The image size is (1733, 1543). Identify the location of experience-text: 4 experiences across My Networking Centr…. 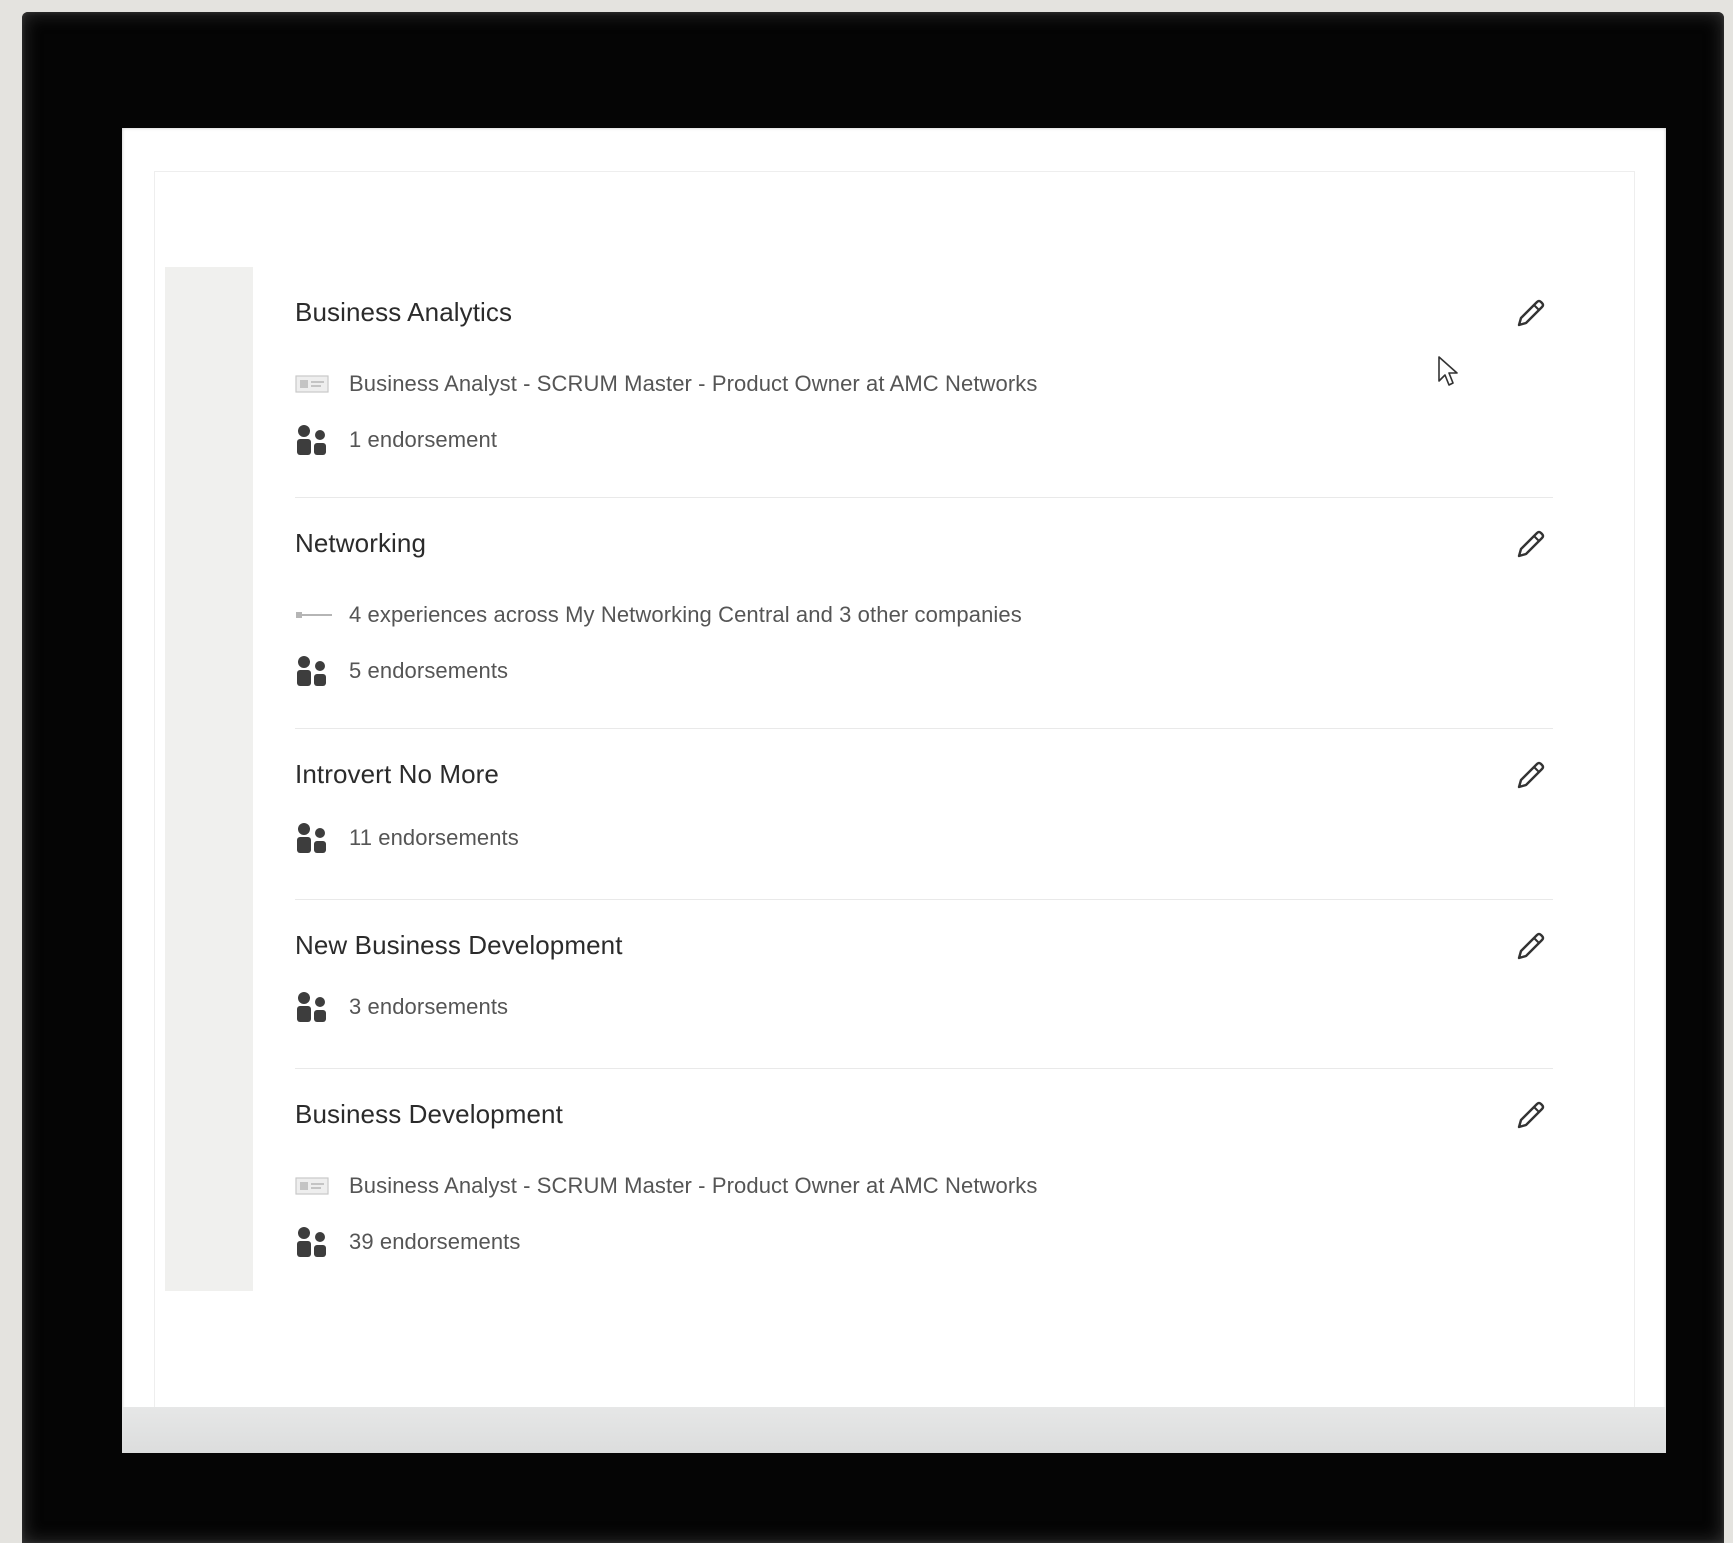
(685, 614).